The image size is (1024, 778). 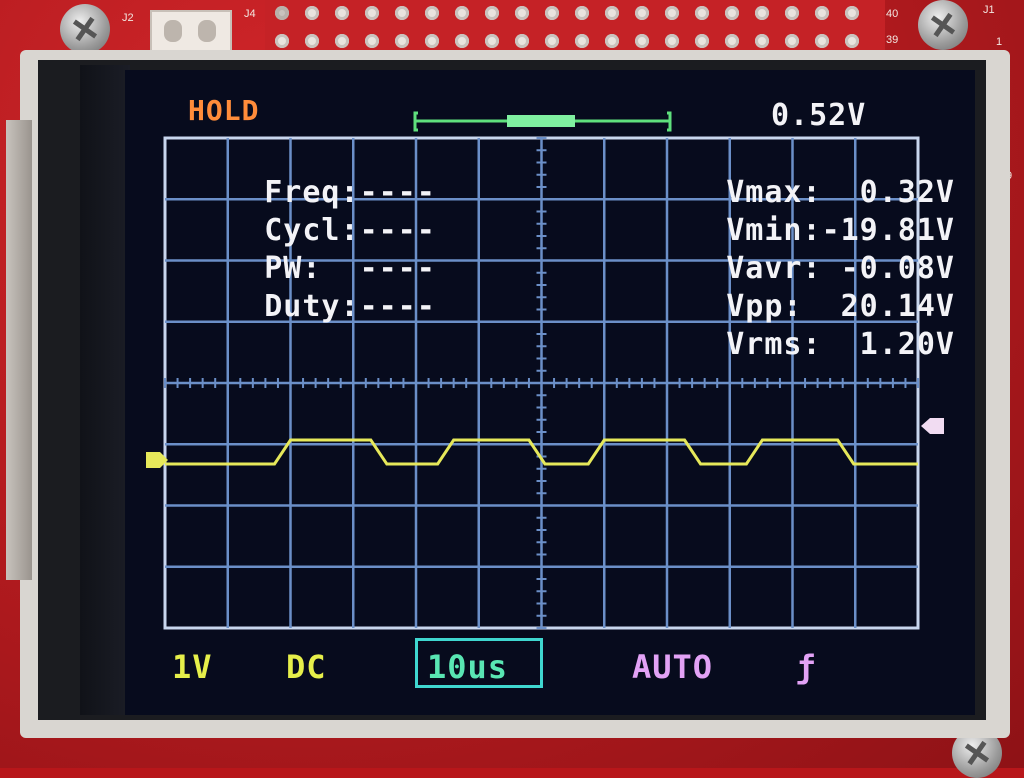 What do you see at coordinates (932, 426) in the screenshot?
I see `trigger-level-marker` at bounding box center [932, 426].